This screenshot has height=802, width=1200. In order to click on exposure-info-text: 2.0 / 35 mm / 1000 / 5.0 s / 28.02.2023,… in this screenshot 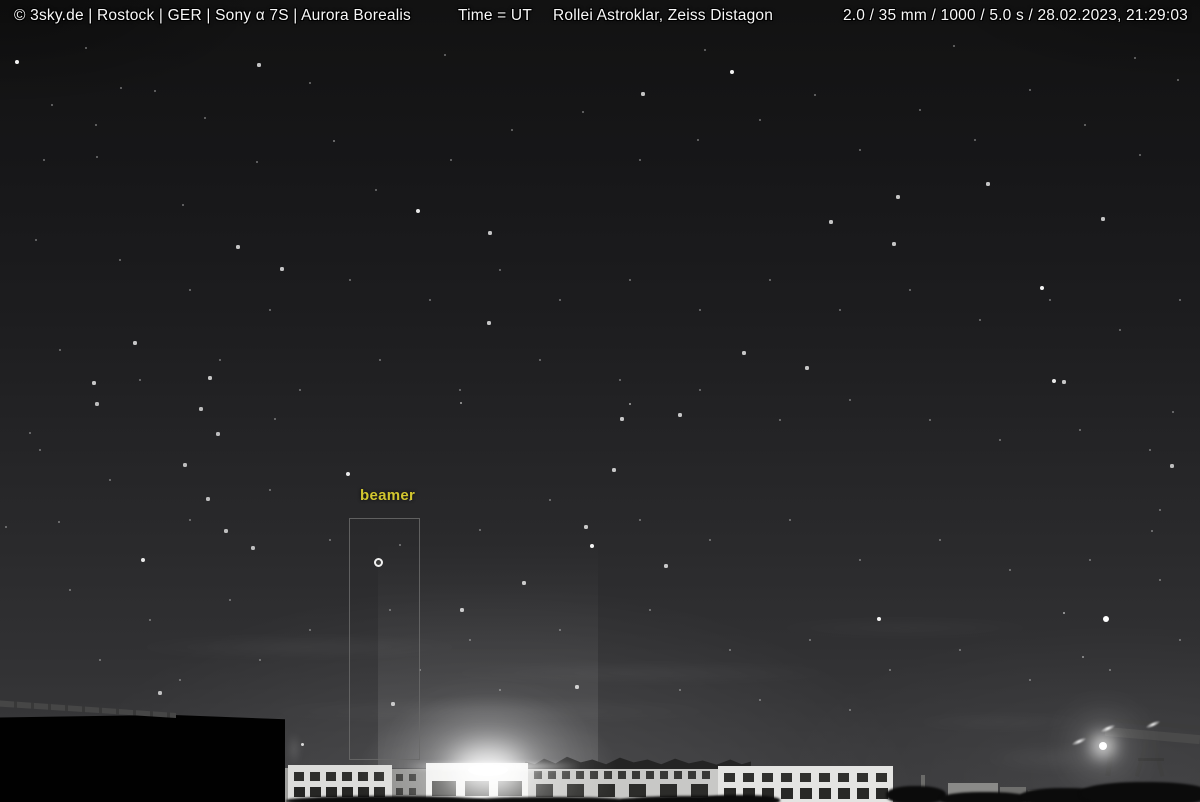, I will do `click(1015, 15)`.